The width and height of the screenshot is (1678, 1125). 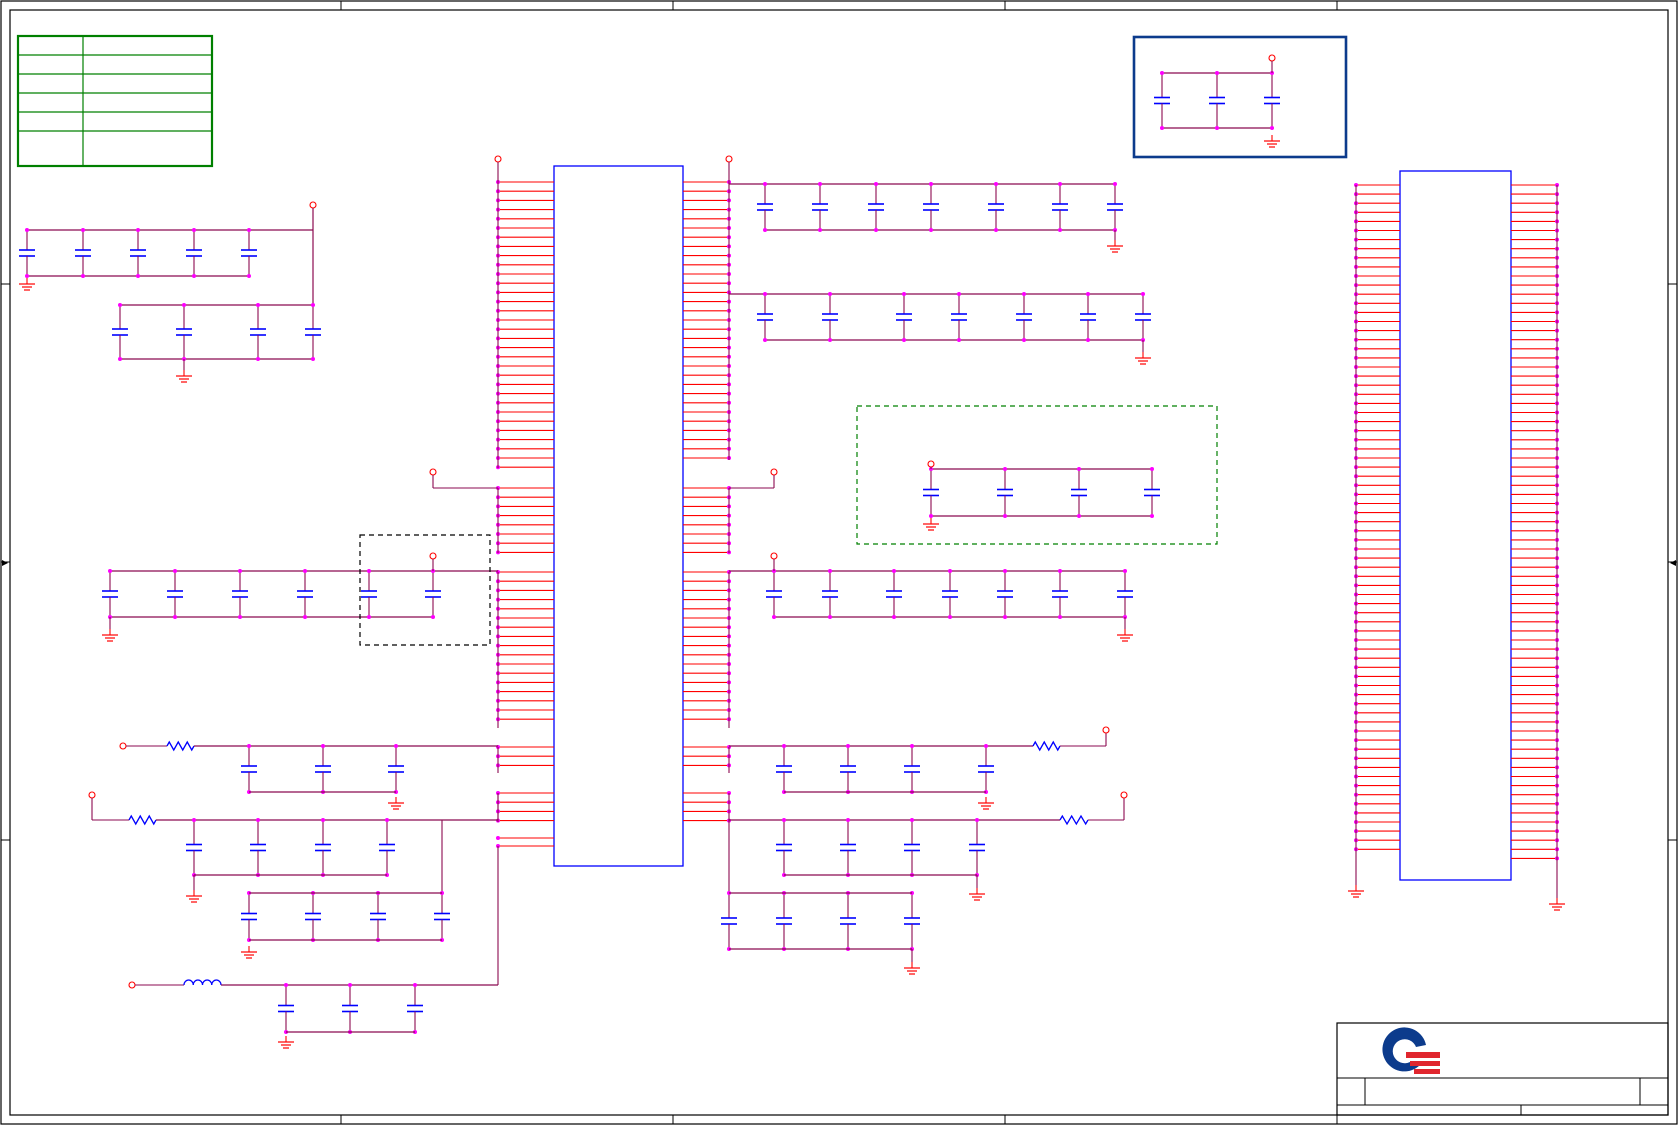 I want to click on company-logo: Q, so click(x=1411, y=1050).